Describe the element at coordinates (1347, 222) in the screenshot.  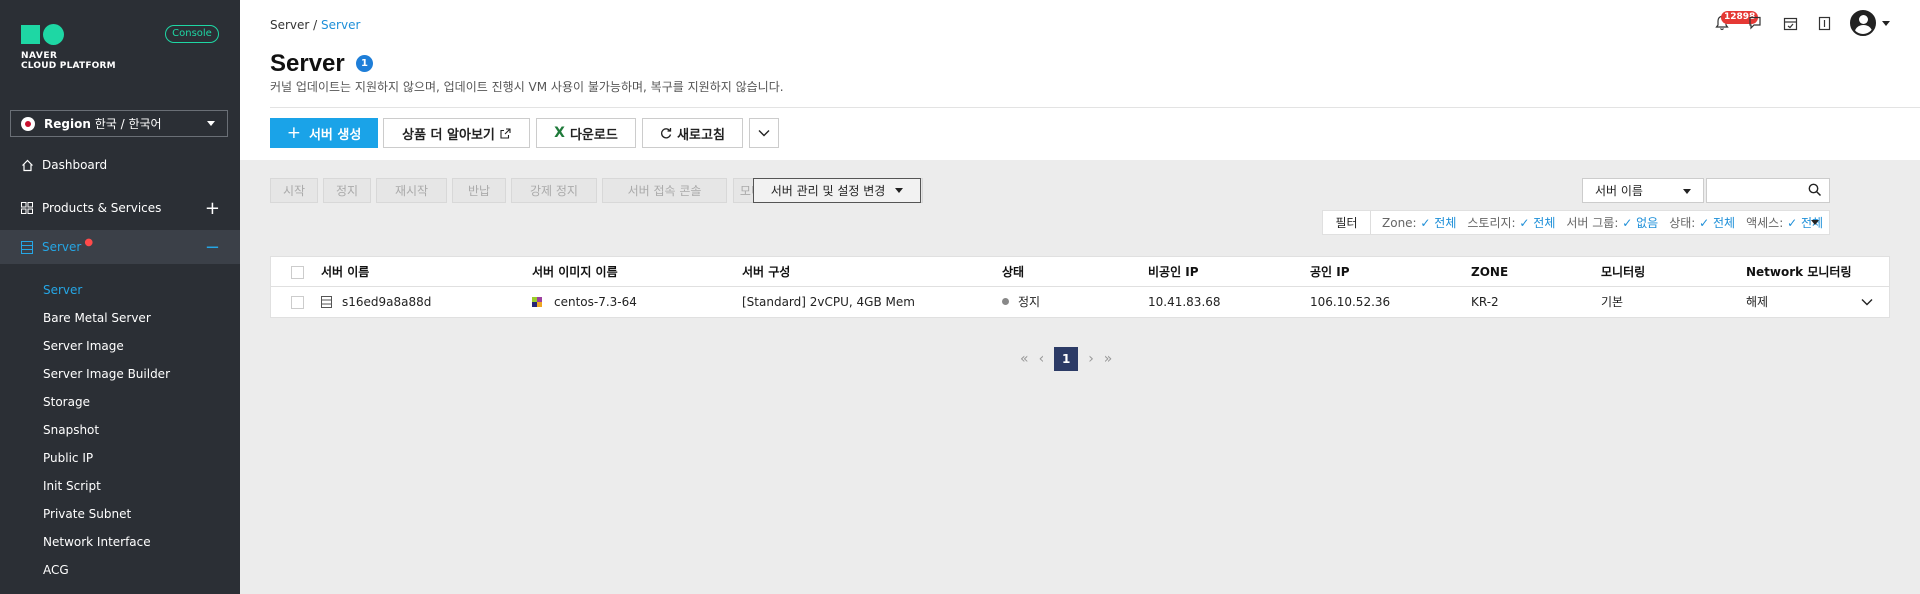
I see `filter-button: 필터` at that location.